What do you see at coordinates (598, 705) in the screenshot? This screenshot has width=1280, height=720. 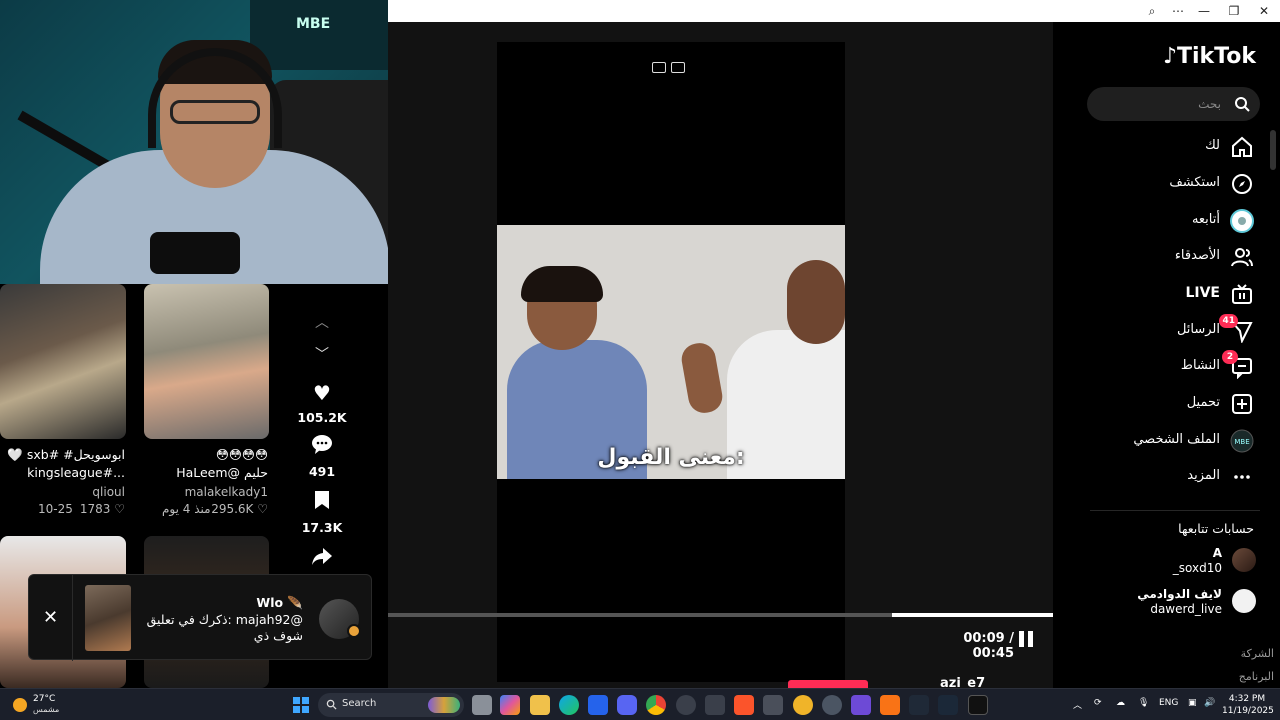 I see `store-icon` at bounding box center [598, 705].